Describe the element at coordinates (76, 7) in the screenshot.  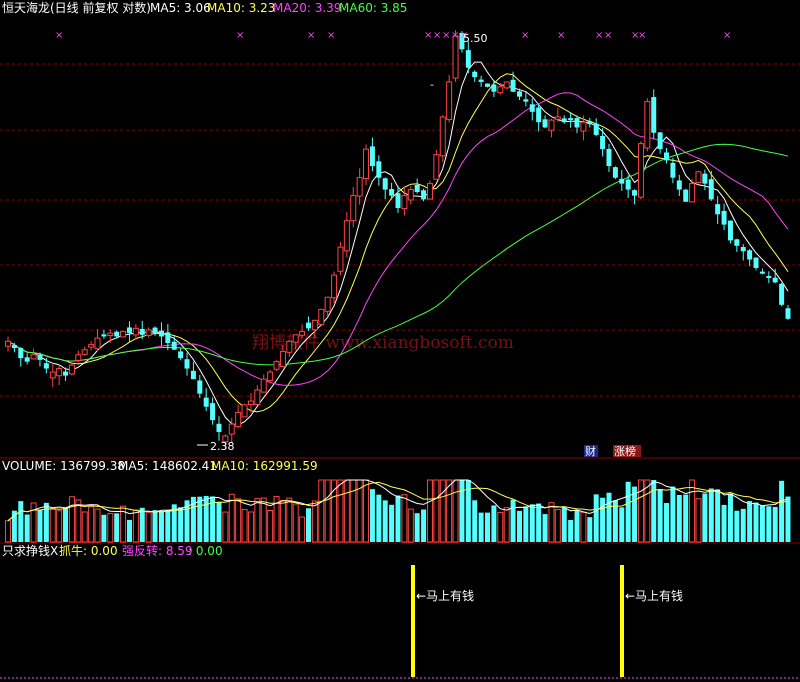
I see `chart-title: 恒天海龙(日线 前复权 对数)` at that location.